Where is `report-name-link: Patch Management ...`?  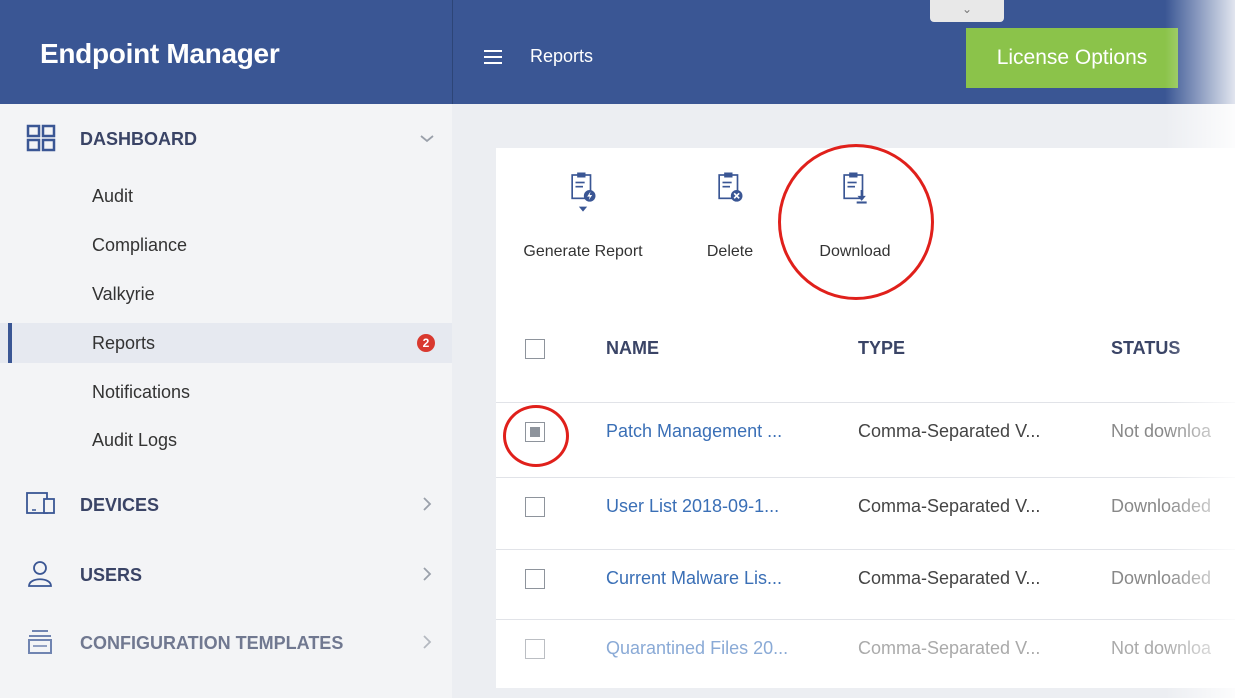
report-name-link: Patch Management ... is located at coordinates (716, 431).